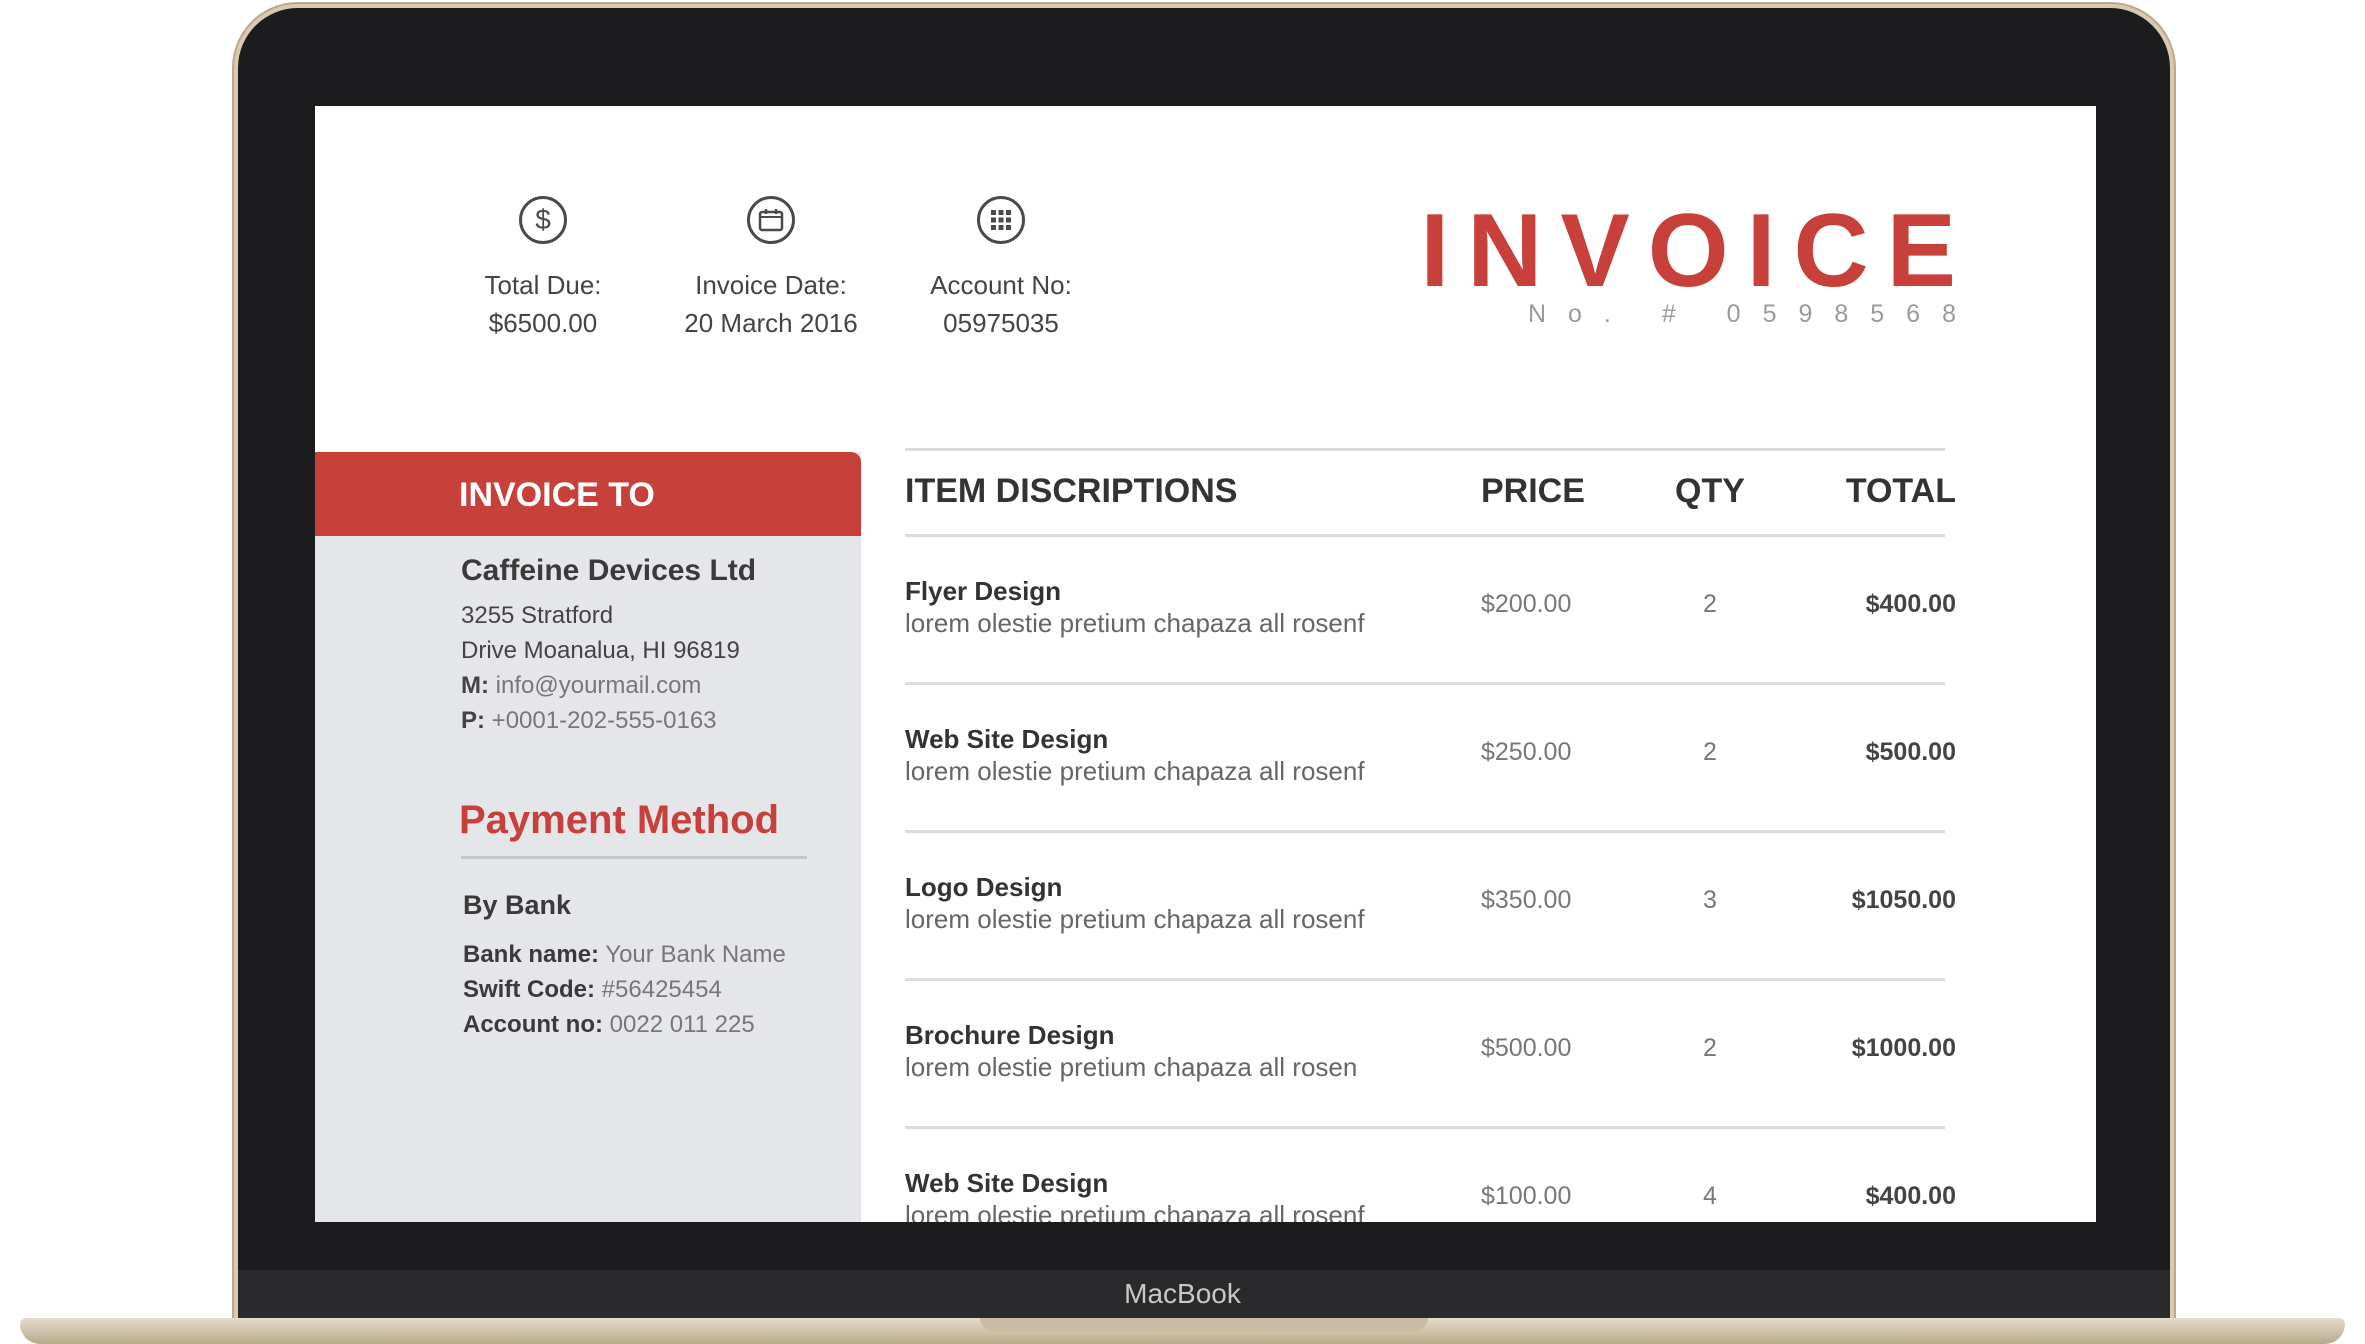 This screenshot has width=2365, height=1344. I want to click on account-no-value: 05975035, so click(1001, 323).